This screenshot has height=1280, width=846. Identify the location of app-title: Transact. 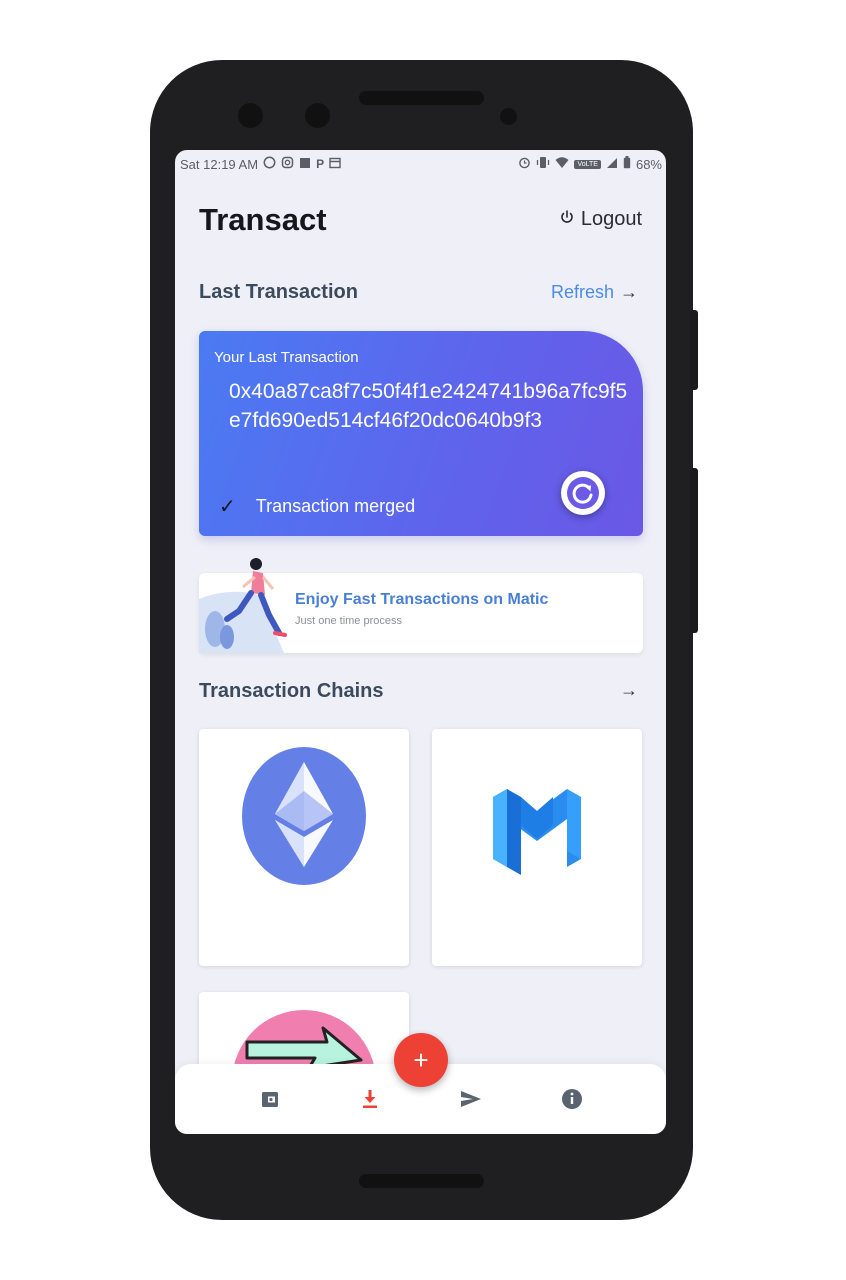
(263, 219).